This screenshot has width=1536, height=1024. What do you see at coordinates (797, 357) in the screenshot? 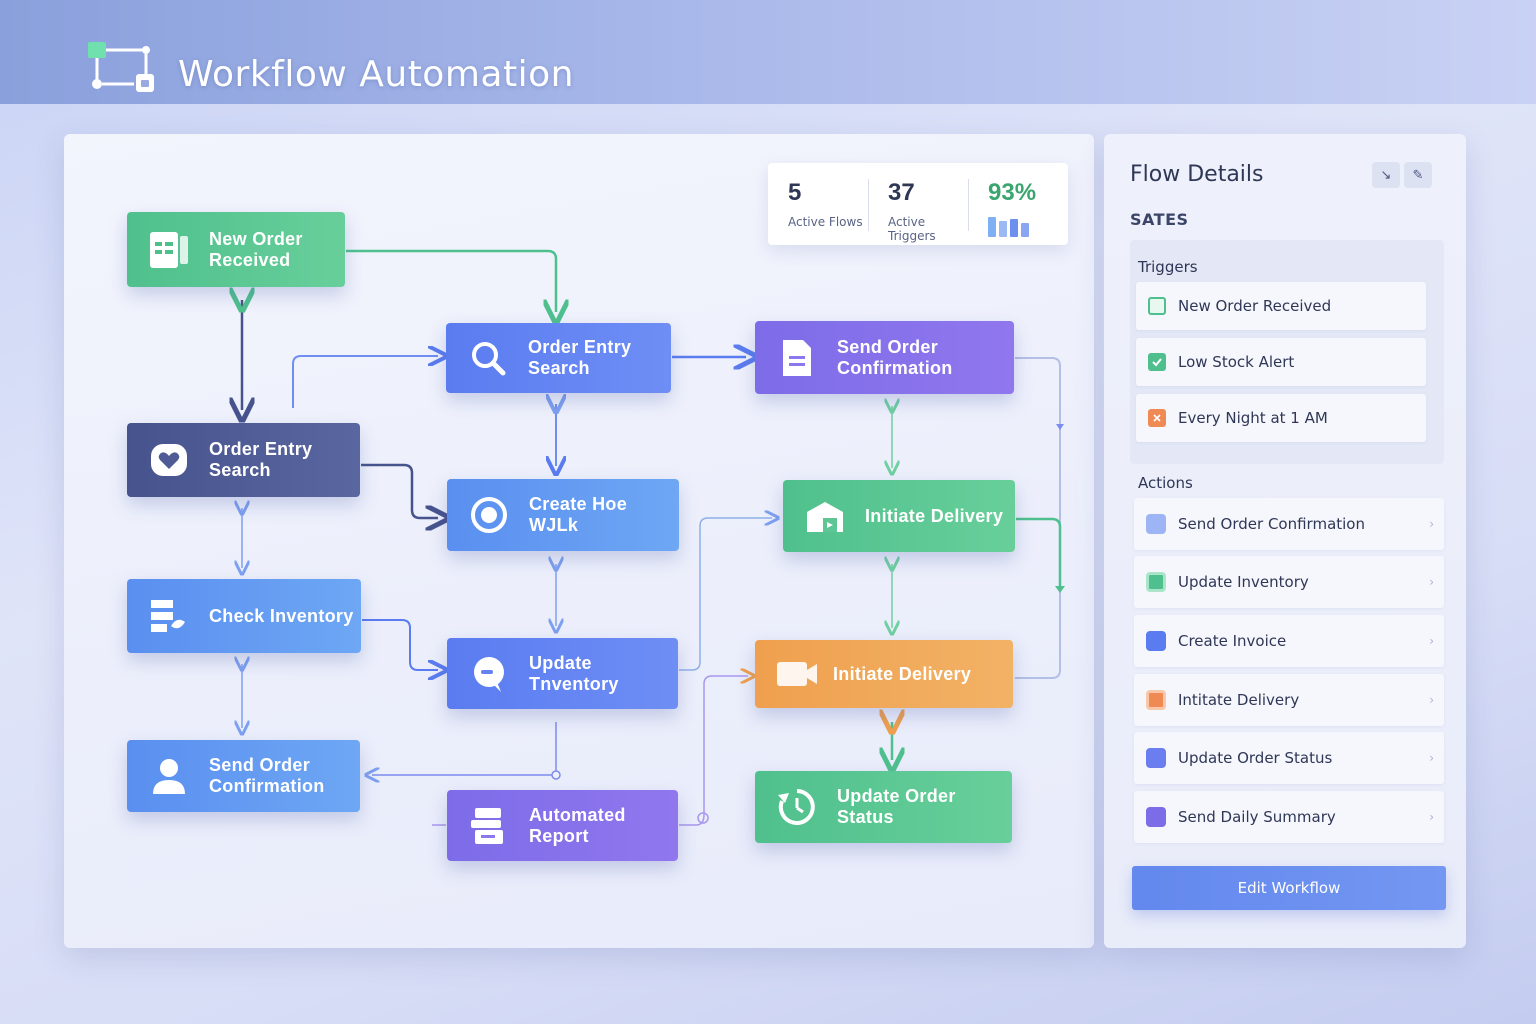
I see `document-icon` at bounding box center [797, 357].